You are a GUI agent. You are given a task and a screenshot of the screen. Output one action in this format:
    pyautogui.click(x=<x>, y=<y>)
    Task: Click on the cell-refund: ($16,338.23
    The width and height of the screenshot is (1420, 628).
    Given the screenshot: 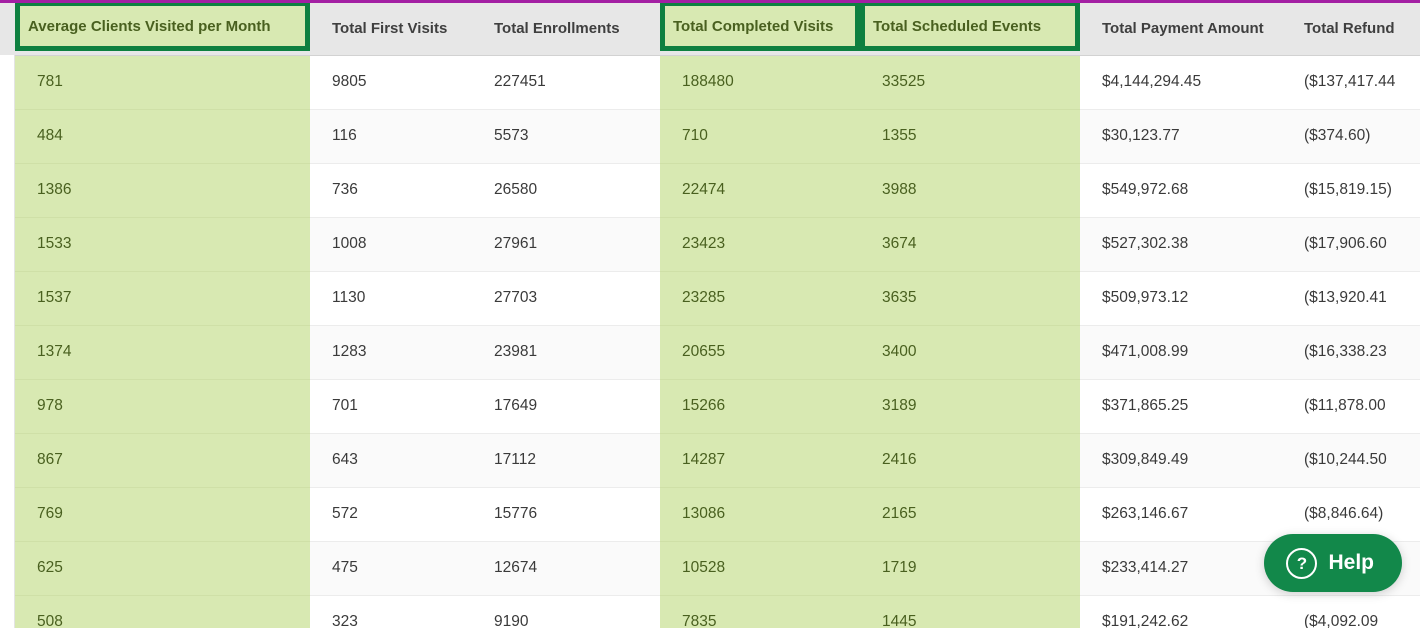 What is the action you would take?
    pyautogui.click(x=1351, y=352)
    